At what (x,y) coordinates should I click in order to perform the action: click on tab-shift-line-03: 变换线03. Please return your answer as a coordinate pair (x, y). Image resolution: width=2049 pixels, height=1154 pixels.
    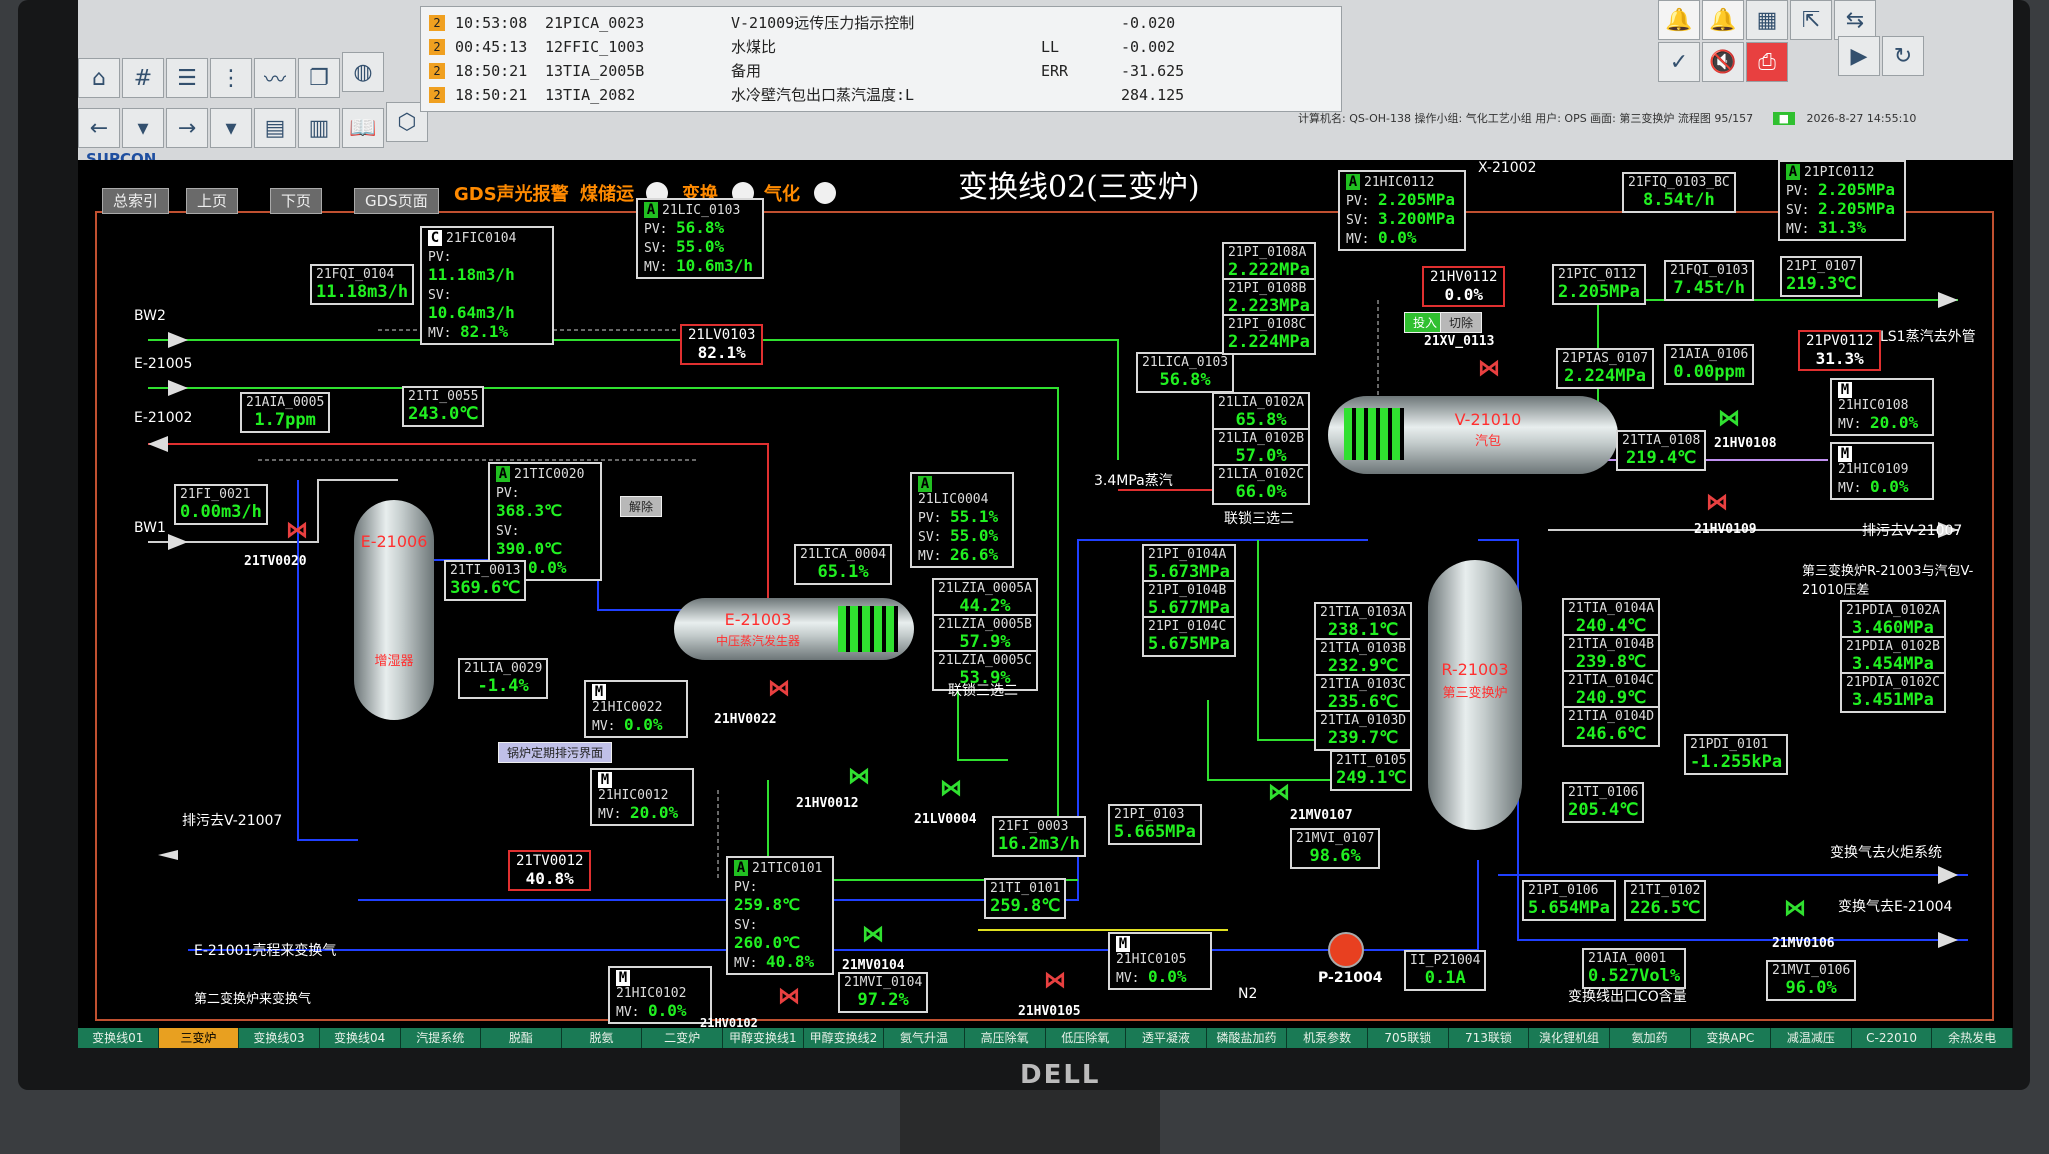
    Looking at the image, I should click on (279, 1038).